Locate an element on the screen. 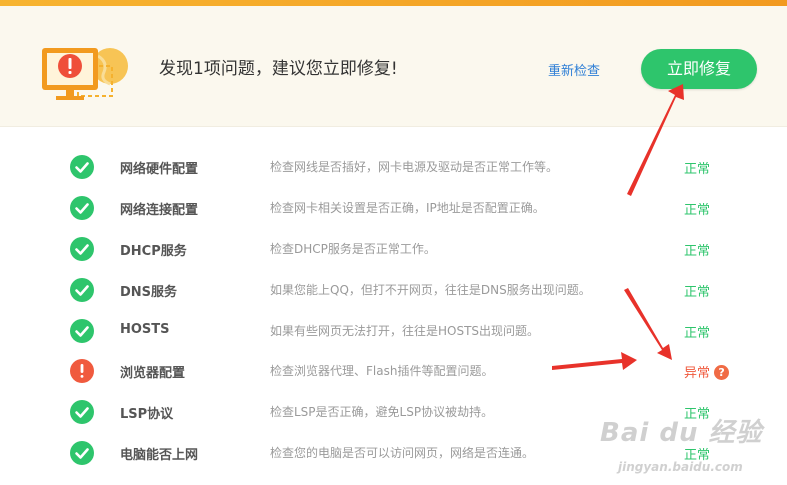  check-row-dhcp: DHCP服务 检查DHCP服务是否正常工作。 正常 is located at coordinates (393, 249).